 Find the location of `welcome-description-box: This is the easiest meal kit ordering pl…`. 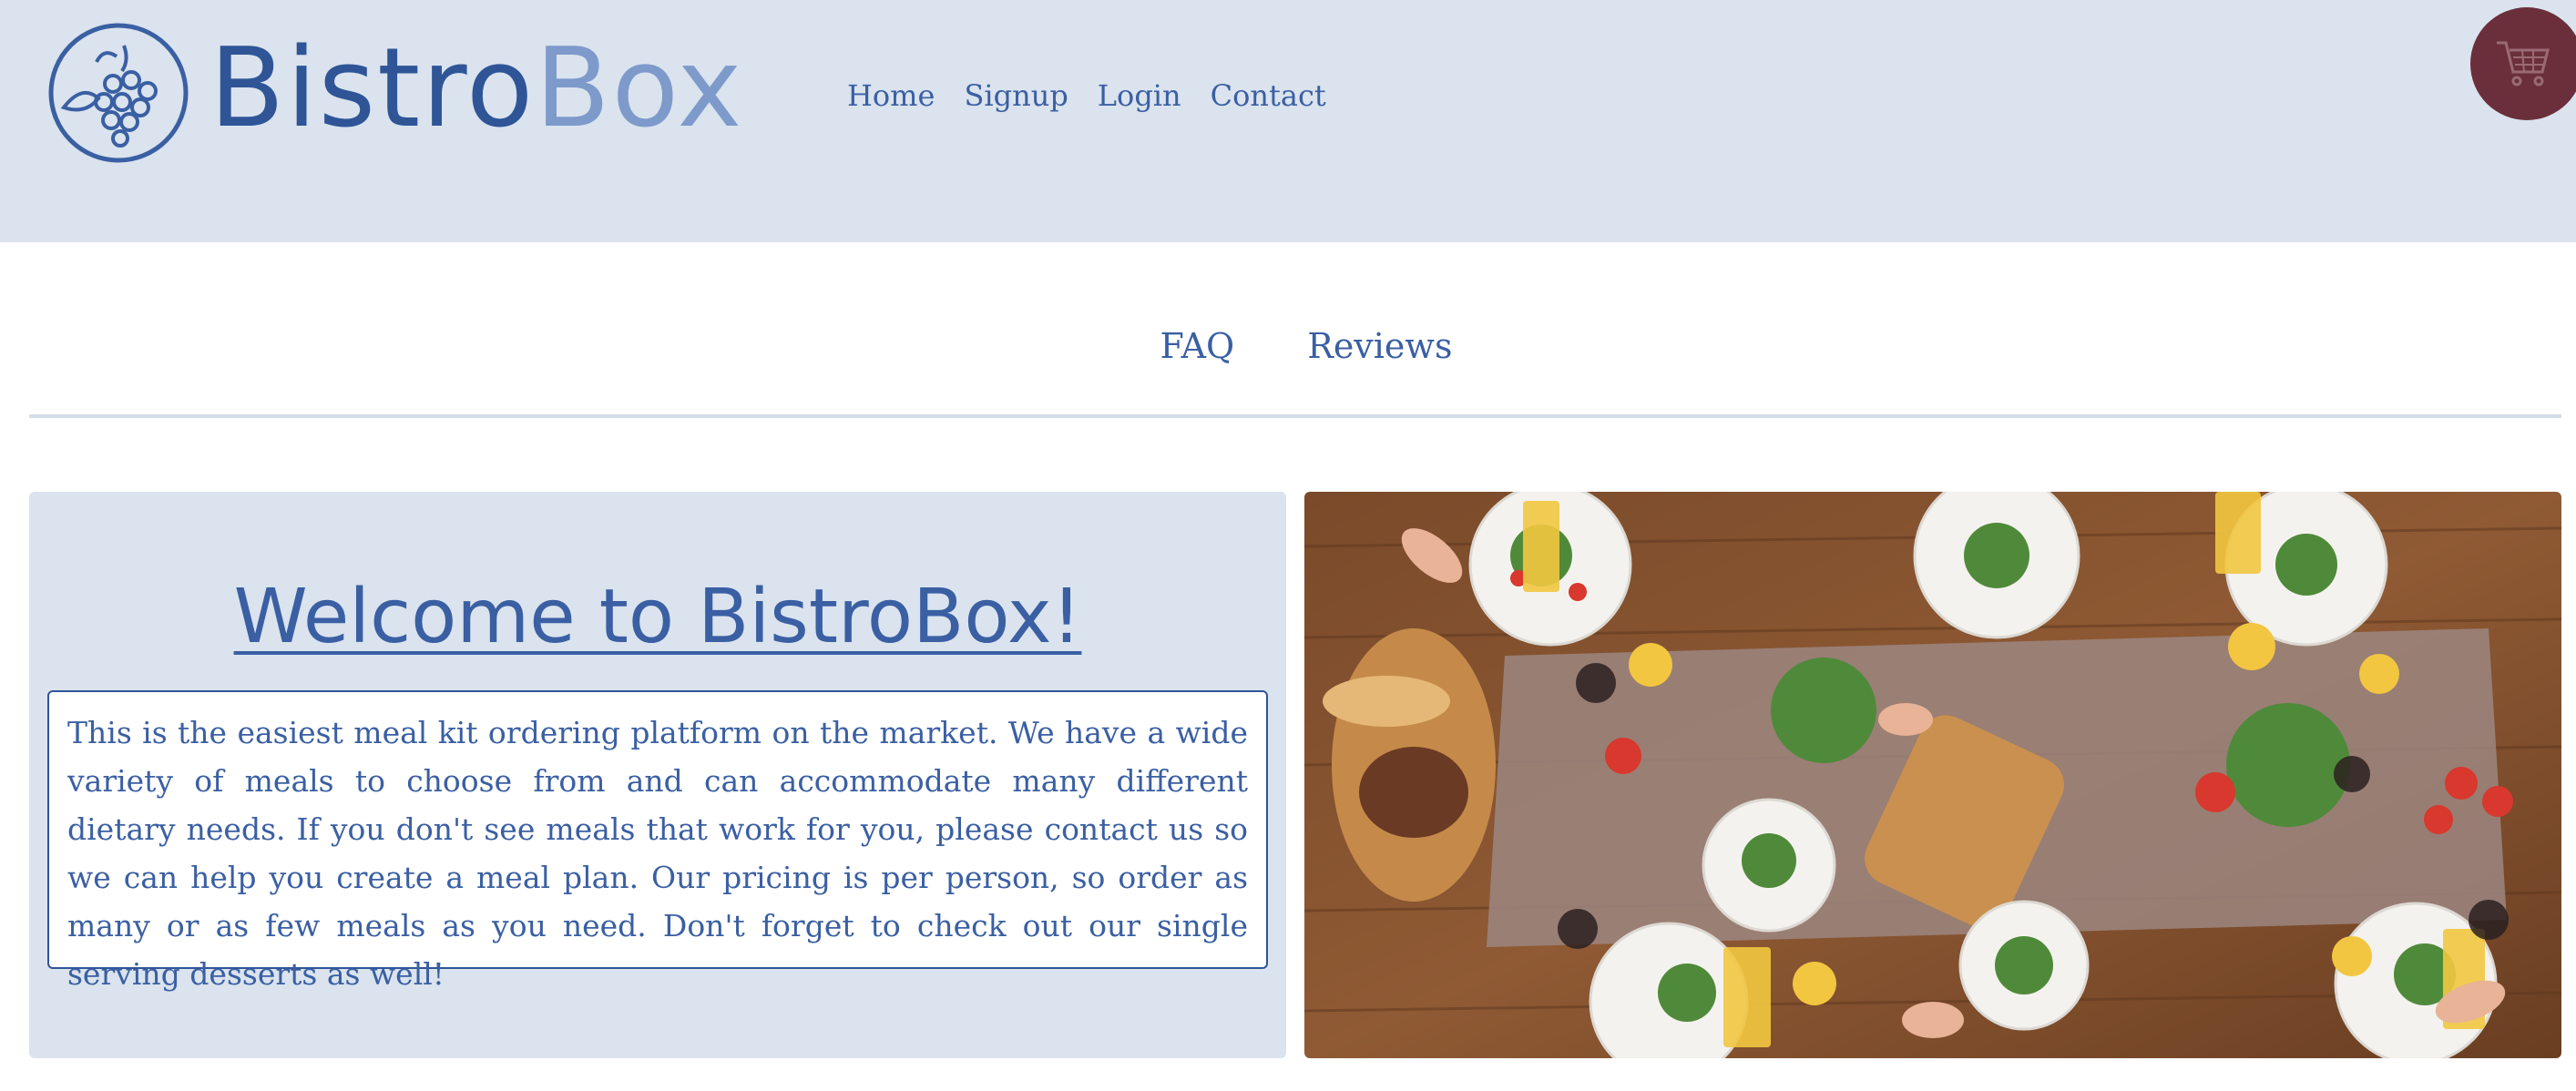

welcome-description-box: This is the easiest meal kit ordering pl… is located at coordinates (657, 841).